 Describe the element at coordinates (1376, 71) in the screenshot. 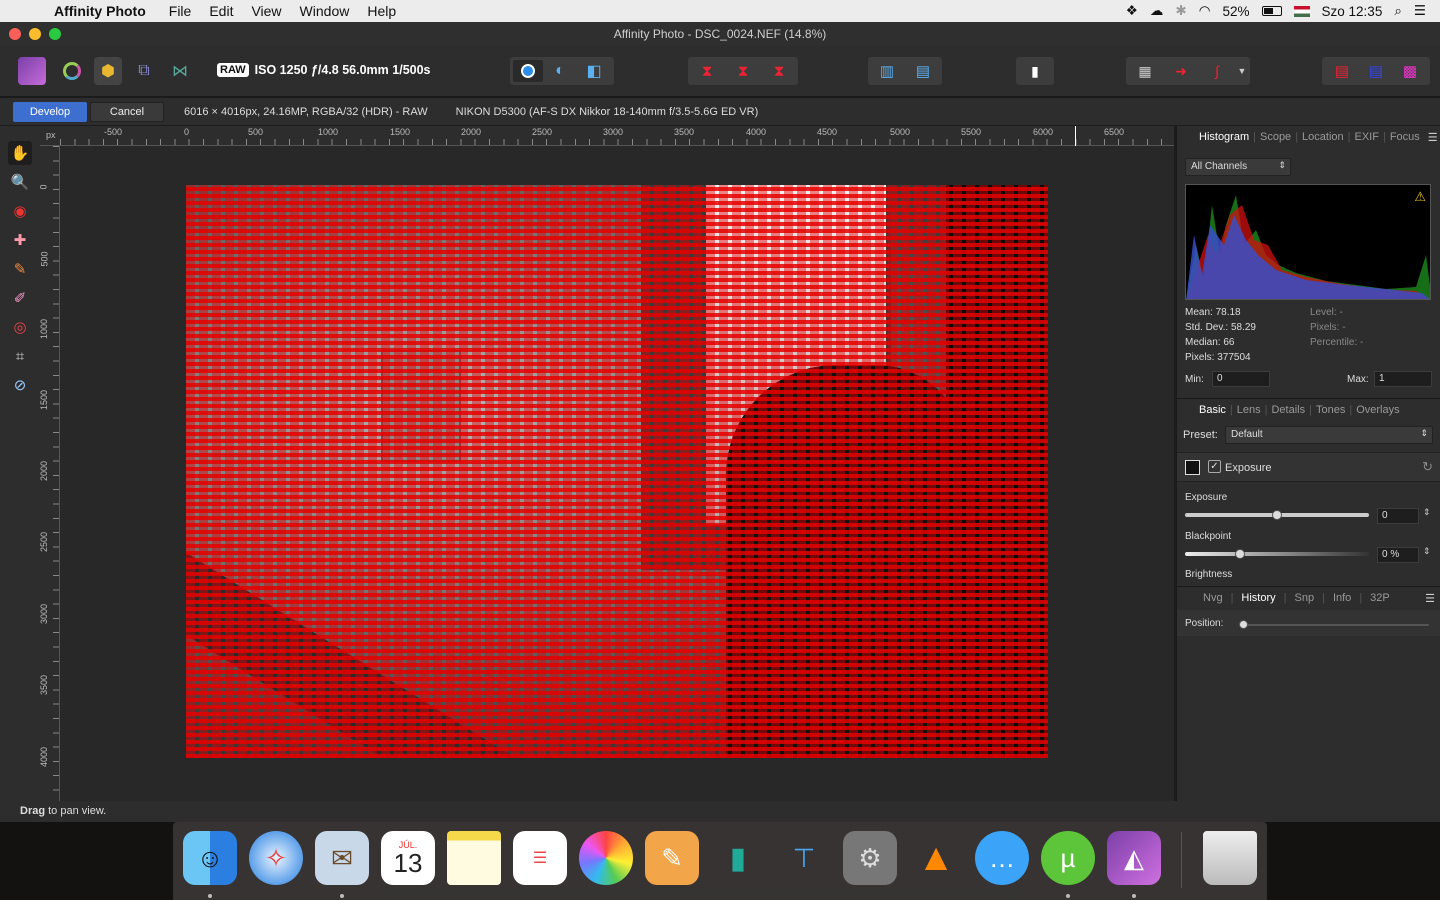

I see `channels-blue-icon: ▤` at that location.